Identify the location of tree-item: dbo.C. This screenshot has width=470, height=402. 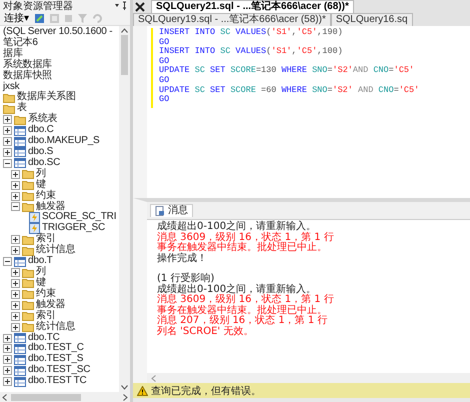
(41, 130).